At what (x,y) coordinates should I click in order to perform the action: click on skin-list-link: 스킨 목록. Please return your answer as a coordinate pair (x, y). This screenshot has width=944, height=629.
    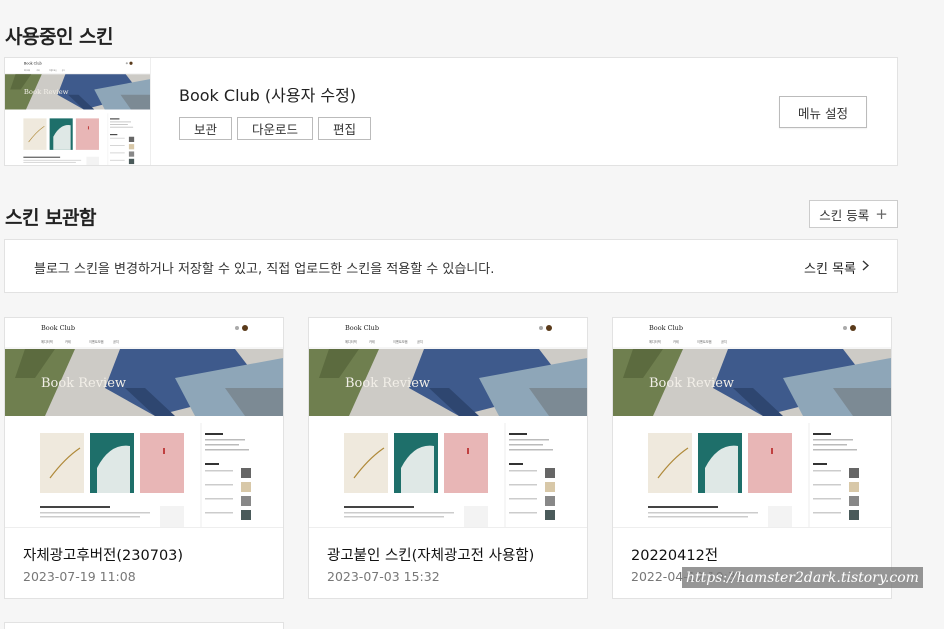
    Looking at the image, I should click on (837, 267).